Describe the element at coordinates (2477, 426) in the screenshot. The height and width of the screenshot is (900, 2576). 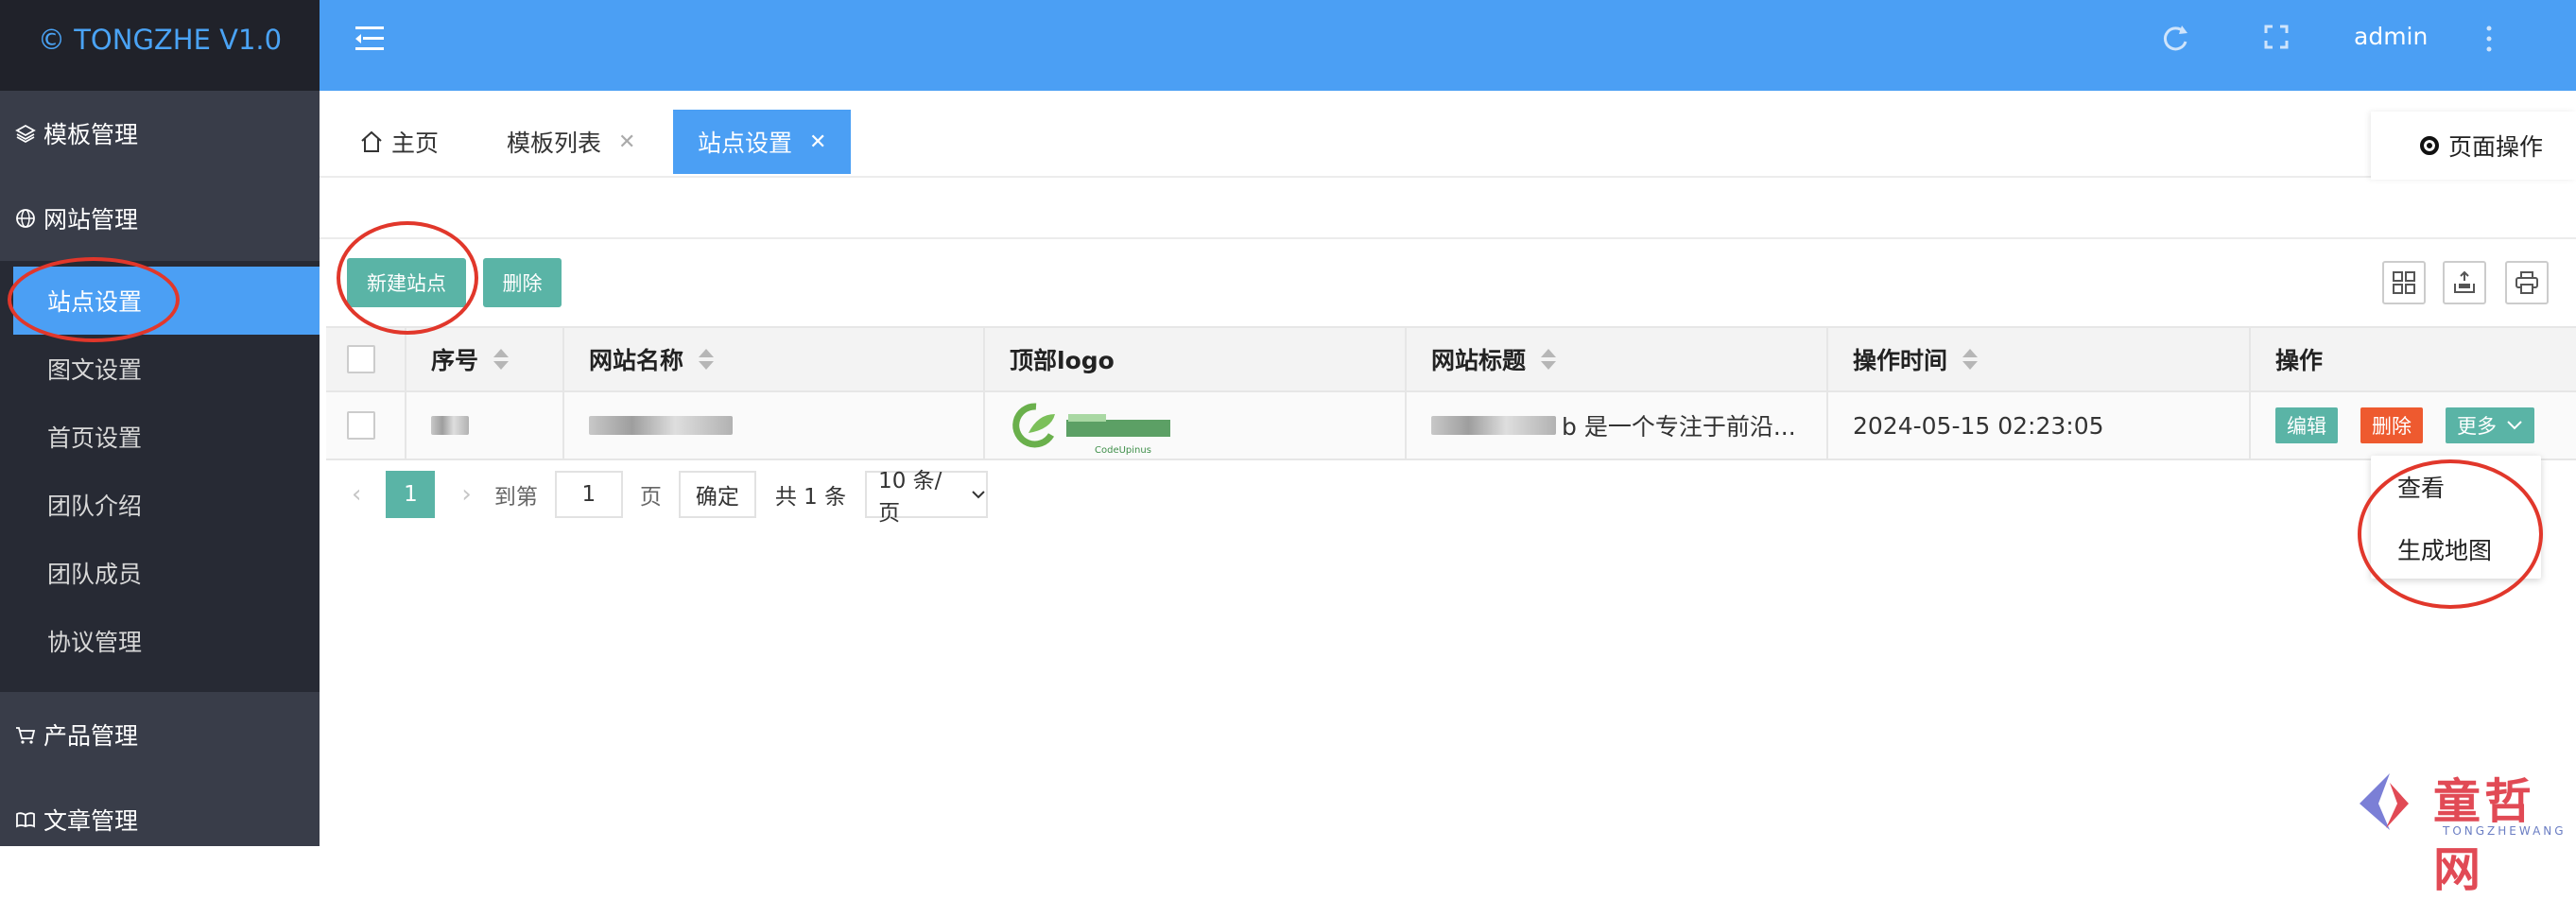
I see `more-label: 更多` at that location.